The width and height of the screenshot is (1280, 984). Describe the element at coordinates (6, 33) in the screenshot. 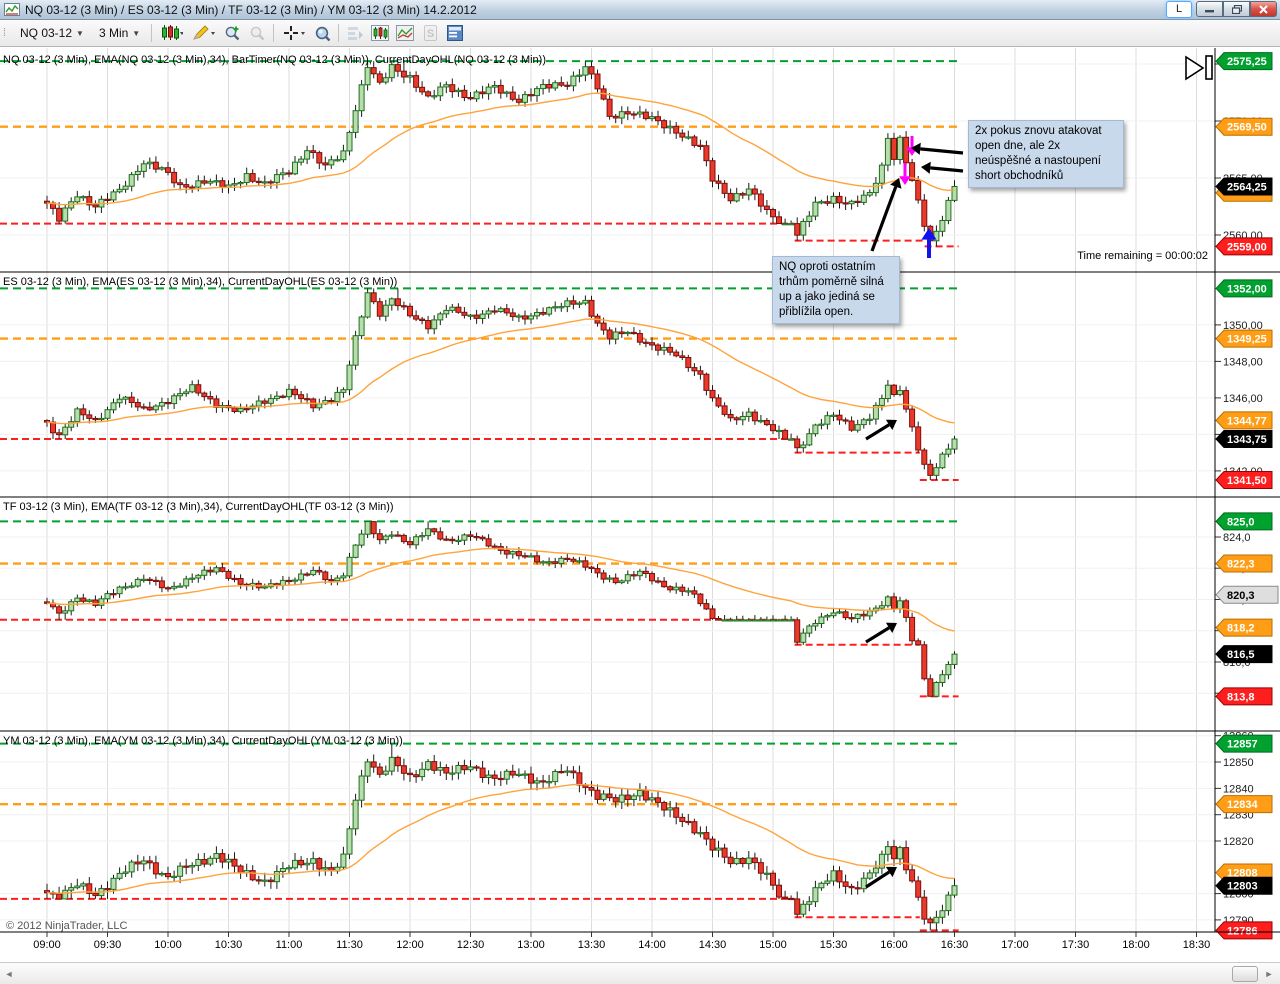

I see `toolbar-grip-icon: ⁞` at that location.